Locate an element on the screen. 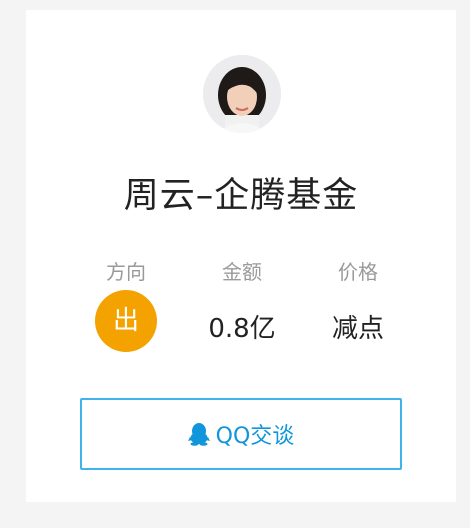 The width and height of the screenshot is (470, 528). avatar is located at coordinates (242, 94).